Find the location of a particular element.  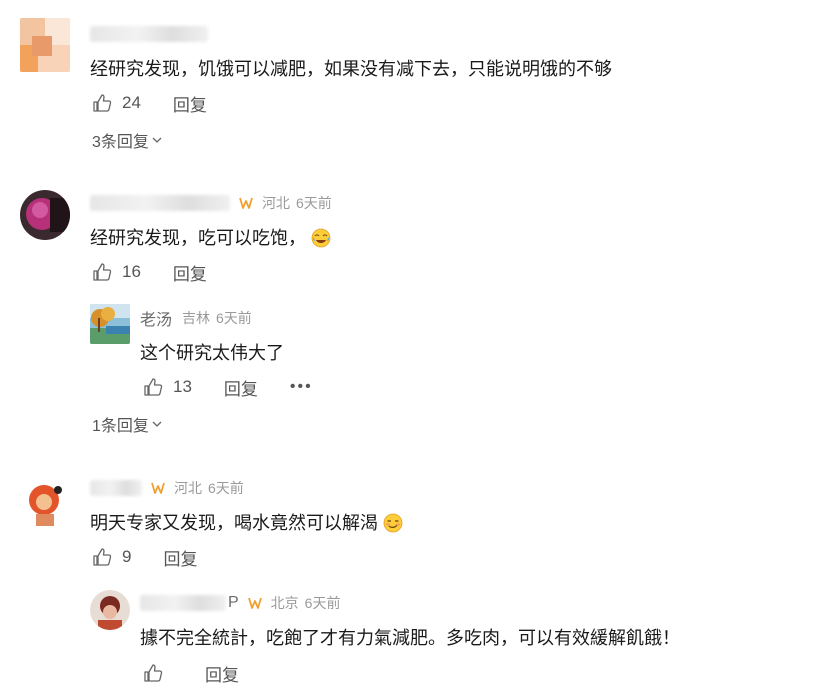

reply-location: 北京 is located at coordinates (284, 603).